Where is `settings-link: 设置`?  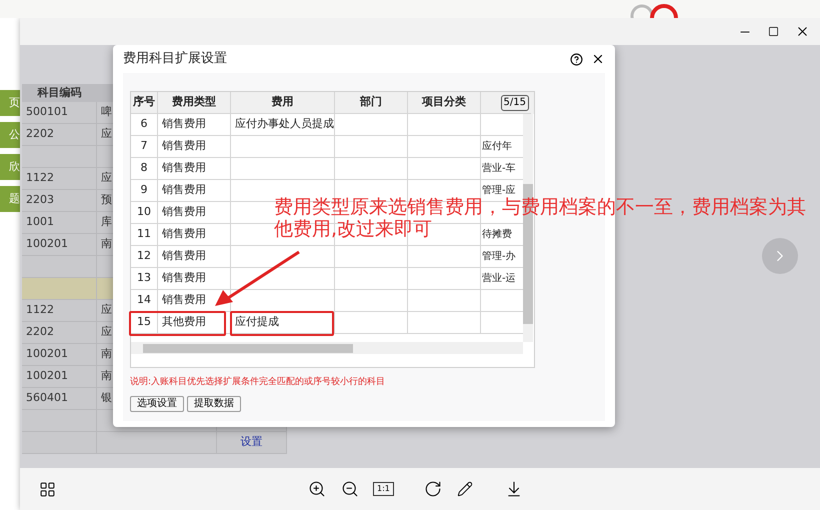 settings-link: 设置 is located at coordinates (251, 442).